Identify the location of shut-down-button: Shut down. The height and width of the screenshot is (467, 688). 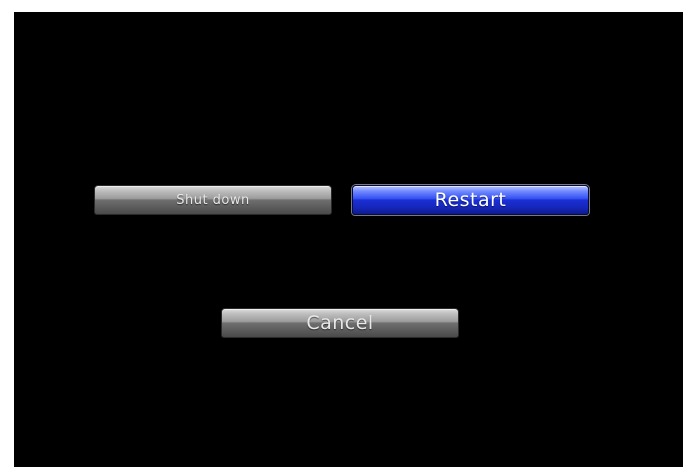
(213, 200).